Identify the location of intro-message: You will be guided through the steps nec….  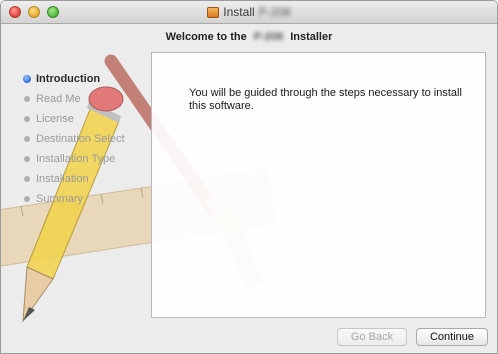
(325, 99).